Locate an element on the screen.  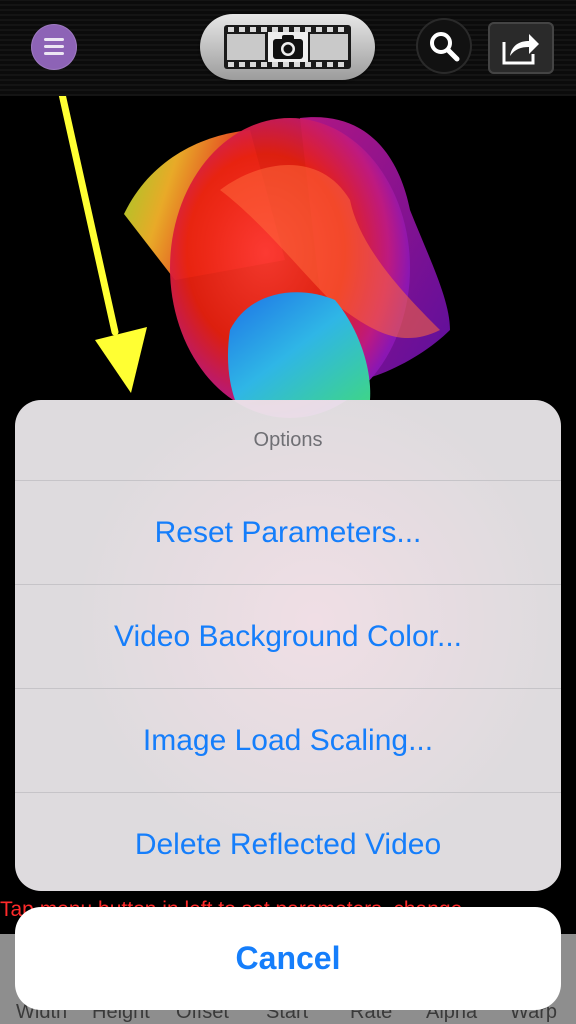
share-icon is located at coordinates (520, 49).